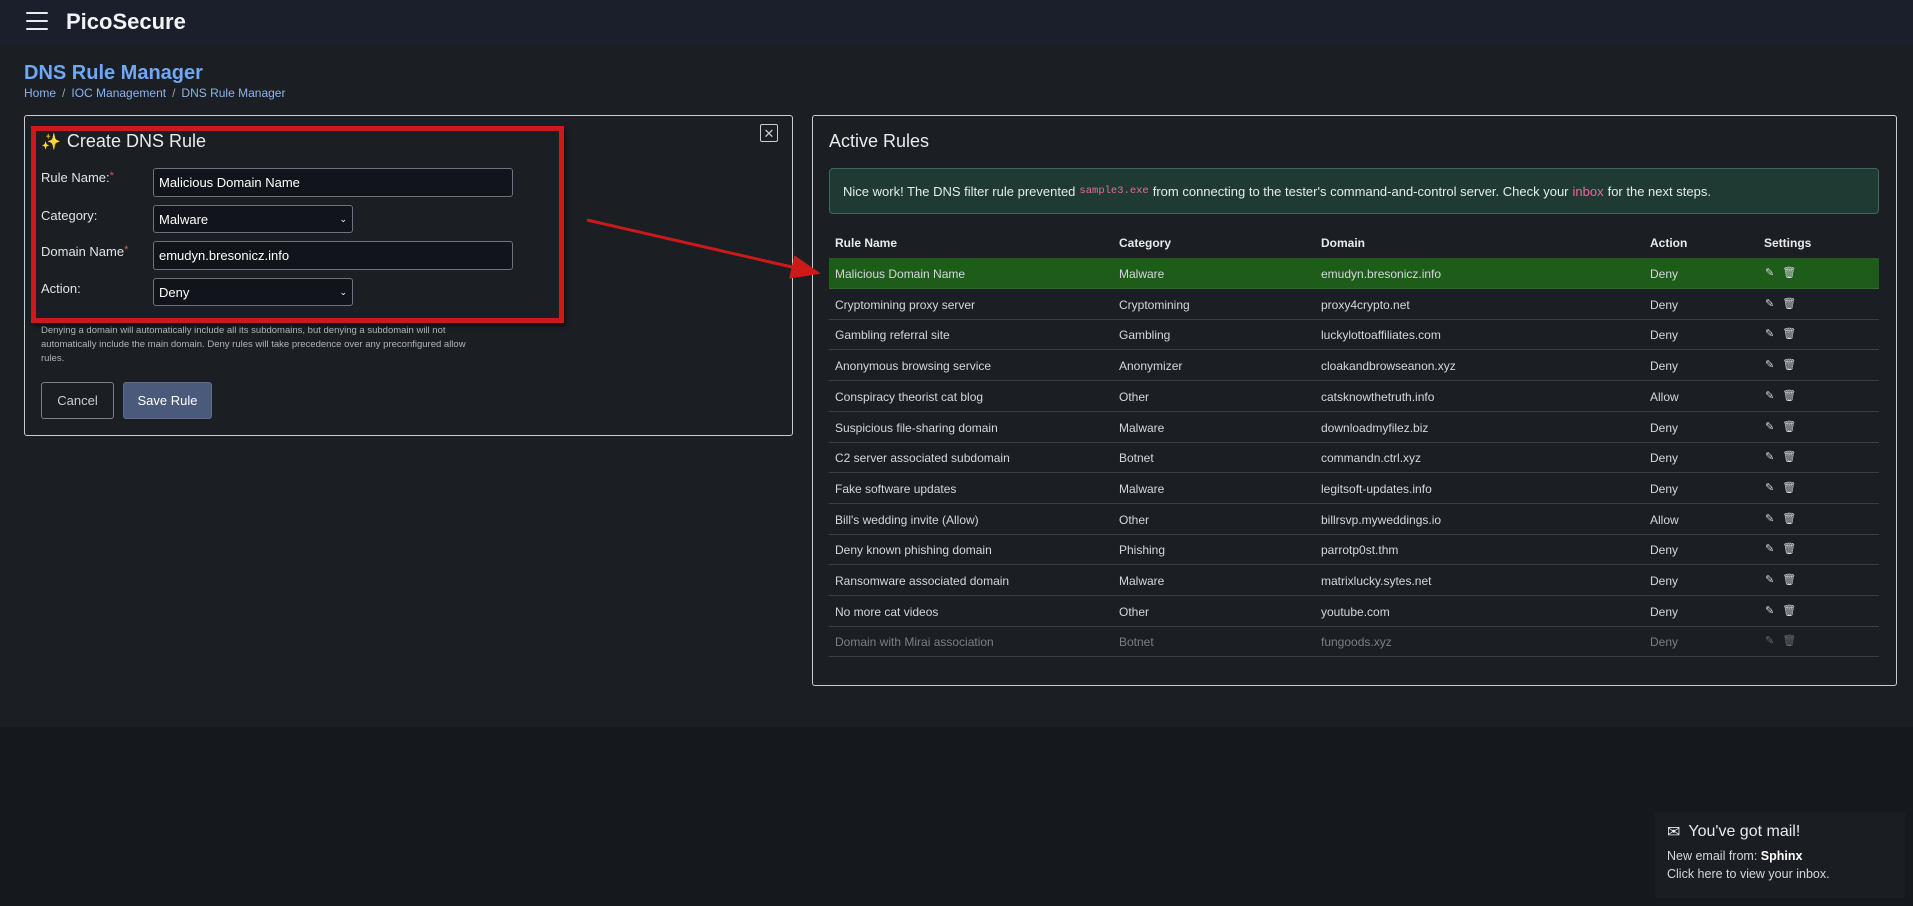 The width and height of the screenshot is (1913, 906). I want to click on action-select: Deny ⌄, so click(253, 292).